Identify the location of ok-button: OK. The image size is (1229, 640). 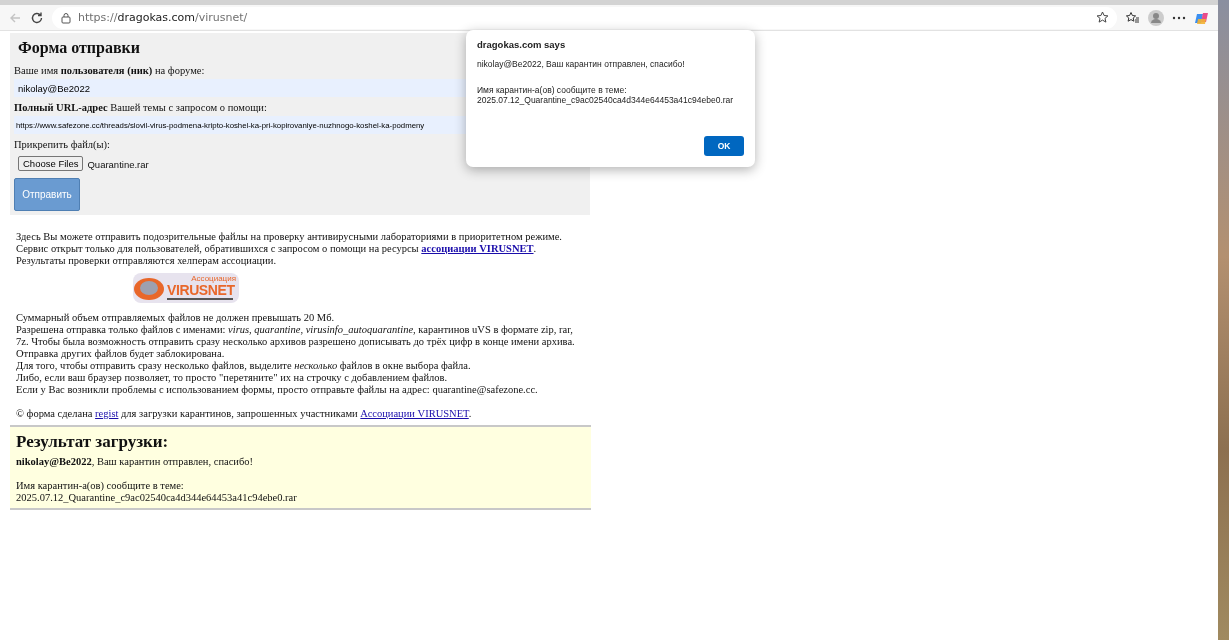
(724, 146).